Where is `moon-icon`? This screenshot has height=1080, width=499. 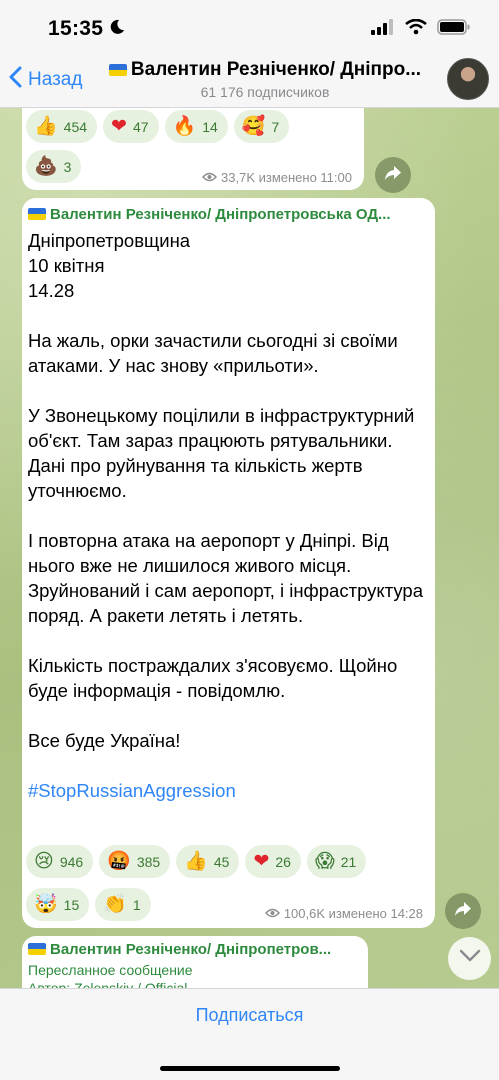 moon-icon is located at coordinates (117, 29).